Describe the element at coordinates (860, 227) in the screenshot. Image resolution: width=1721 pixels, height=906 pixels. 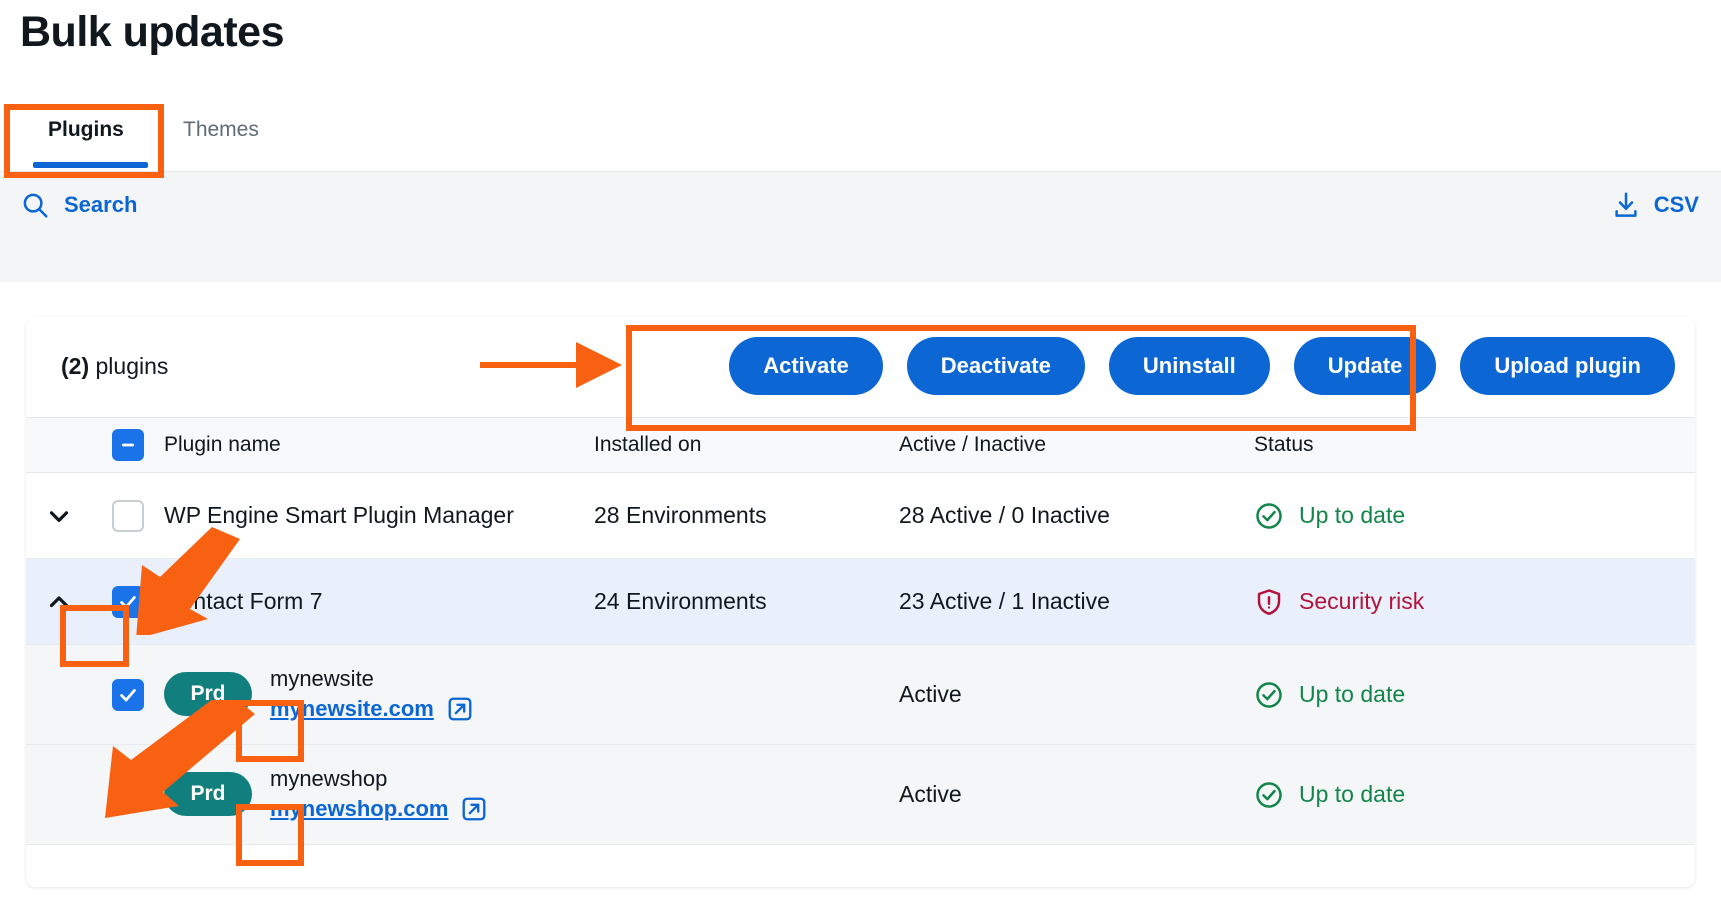
I see `table-toolbar: Search CSV` at that location.